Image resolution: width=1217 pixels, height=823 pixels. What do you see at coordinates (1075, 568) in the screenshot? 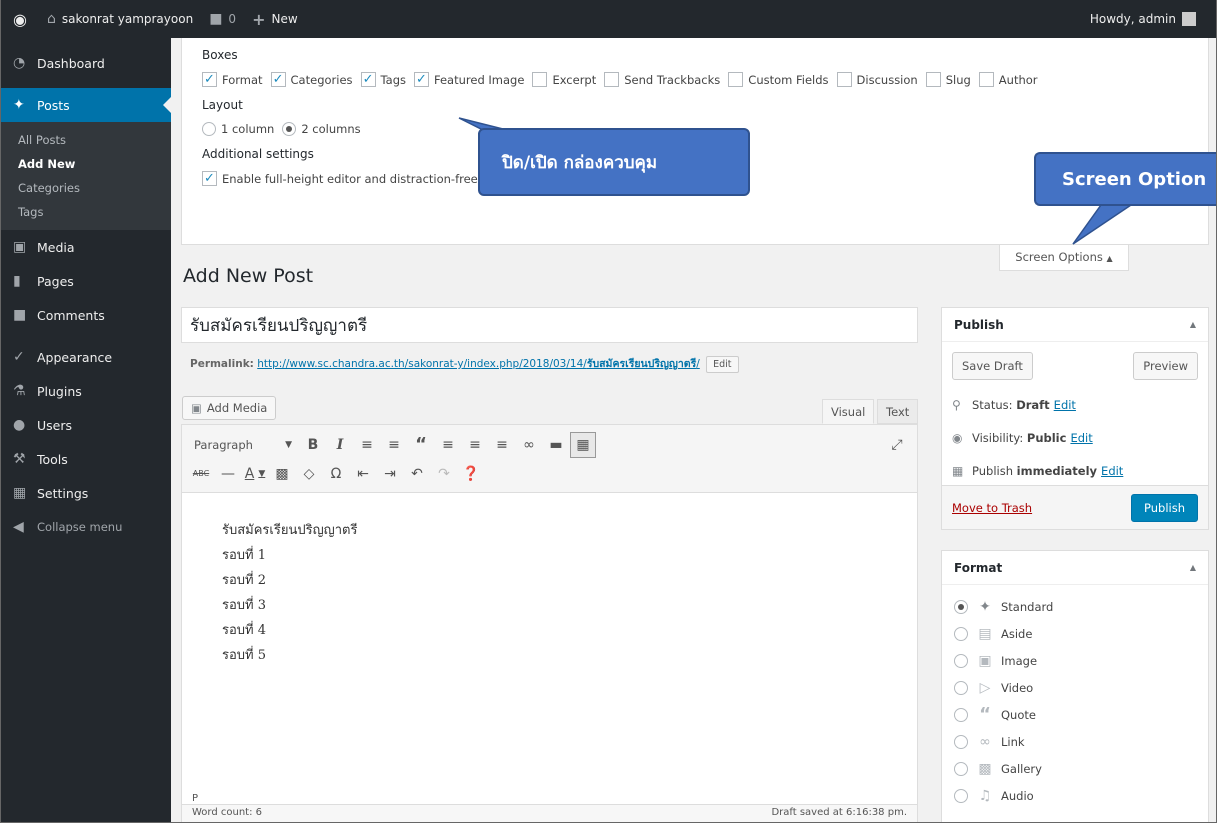
I see `format-box-header: Format ▲` at bounding box center [1075, 568].